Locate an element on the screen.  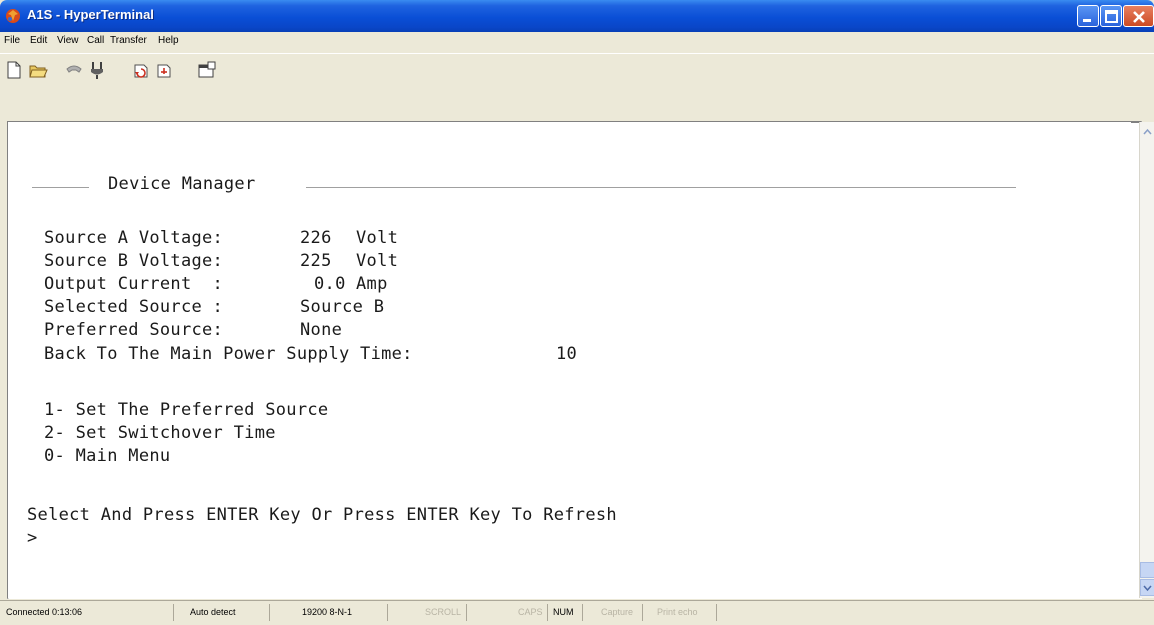
status-capture: Capture is located at coordinates (622, 612).